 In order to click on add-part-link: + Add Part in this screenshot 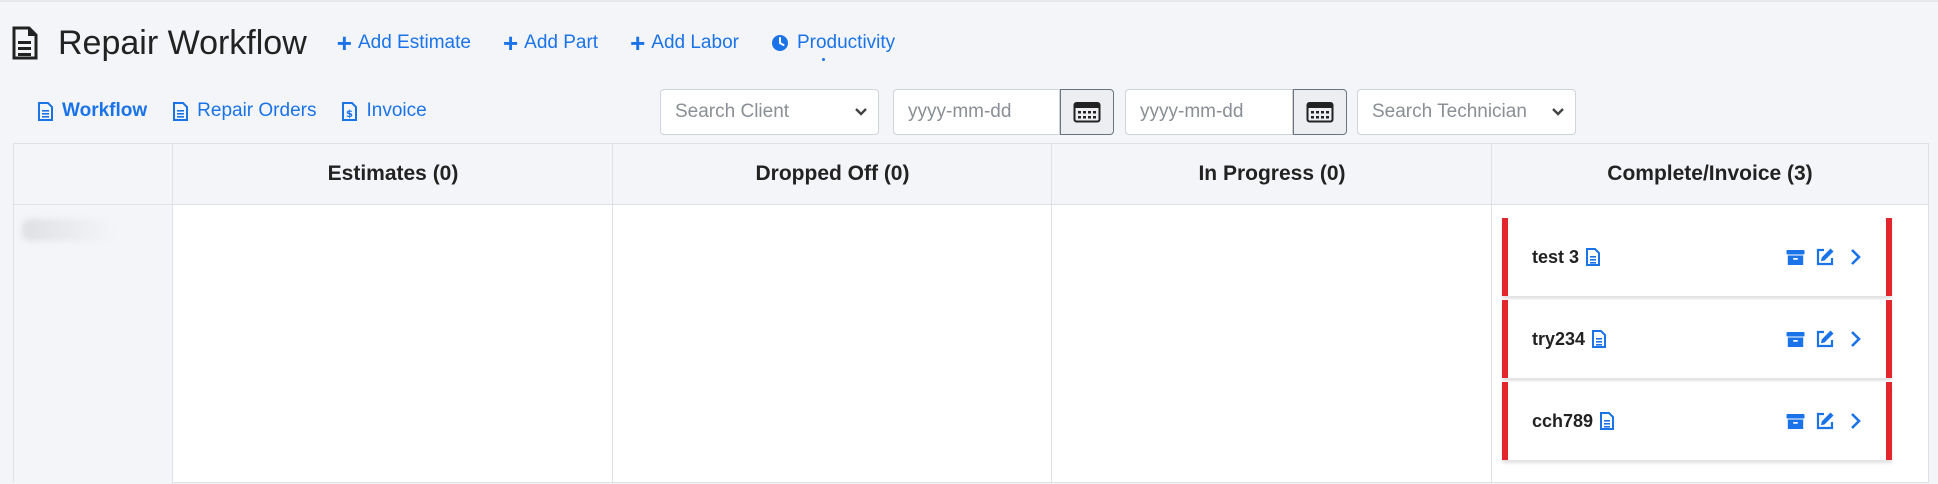, I will do `click(550, 43)`.